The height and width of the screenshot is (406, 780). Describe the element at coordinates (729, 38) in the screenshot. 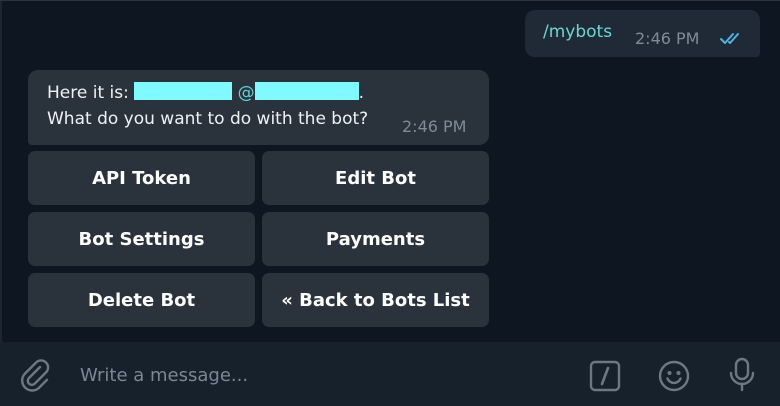

I see `double-check-icon` at that location.